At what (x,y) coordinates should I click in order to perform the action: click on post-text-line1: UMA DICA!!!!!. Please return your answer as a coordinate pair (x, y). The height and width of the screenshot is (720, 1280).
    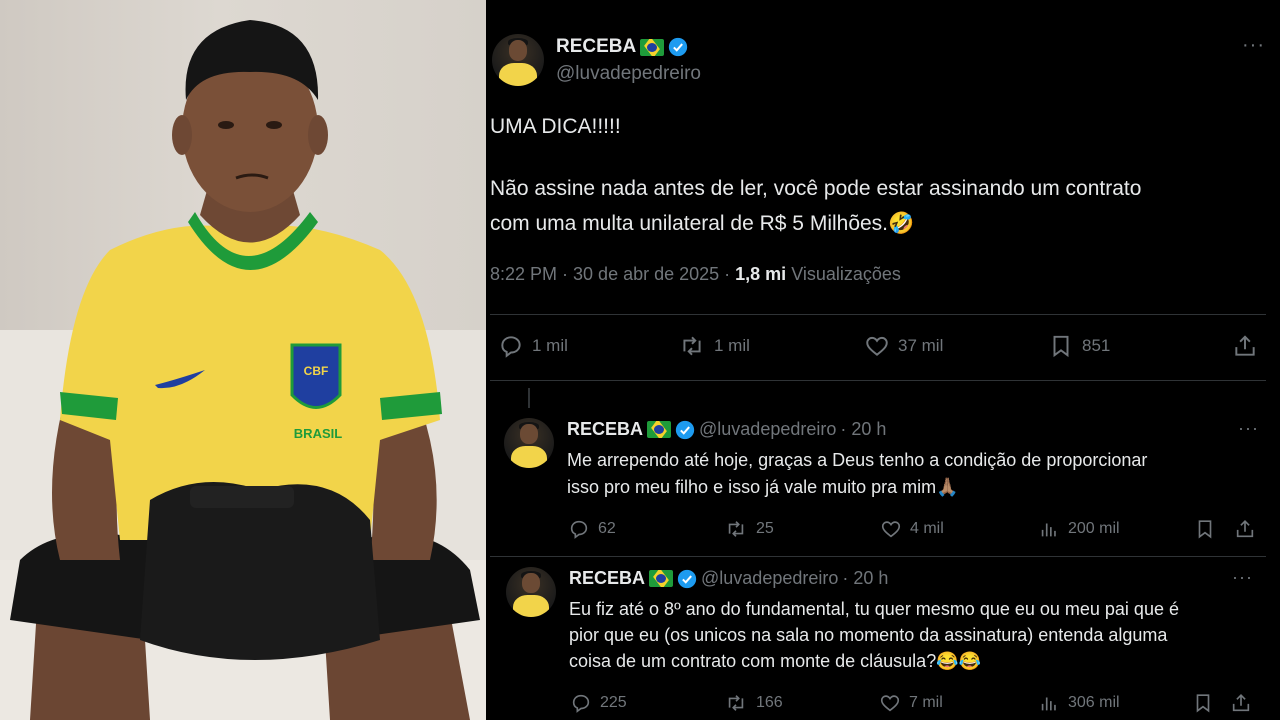
    Looking at the image, I should click on (555, 126).